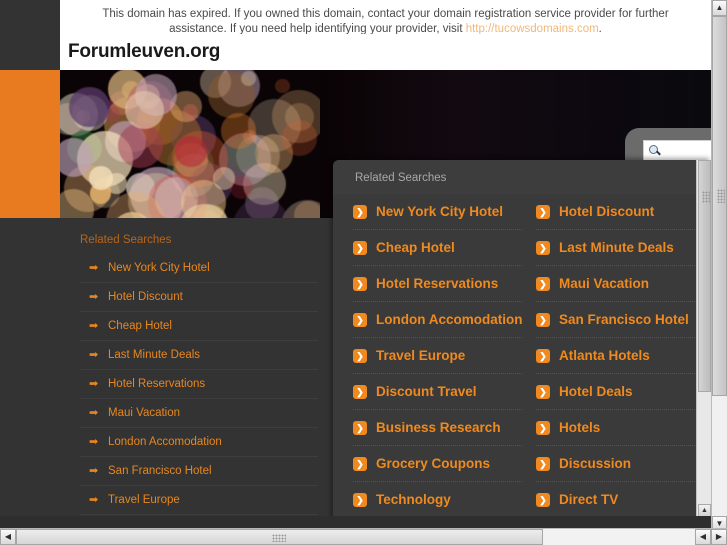  What do you see at coordinates (595, 463) in the screenshot?
I see `overlay-item-label: Discussion` at bounding box center [595, 463].